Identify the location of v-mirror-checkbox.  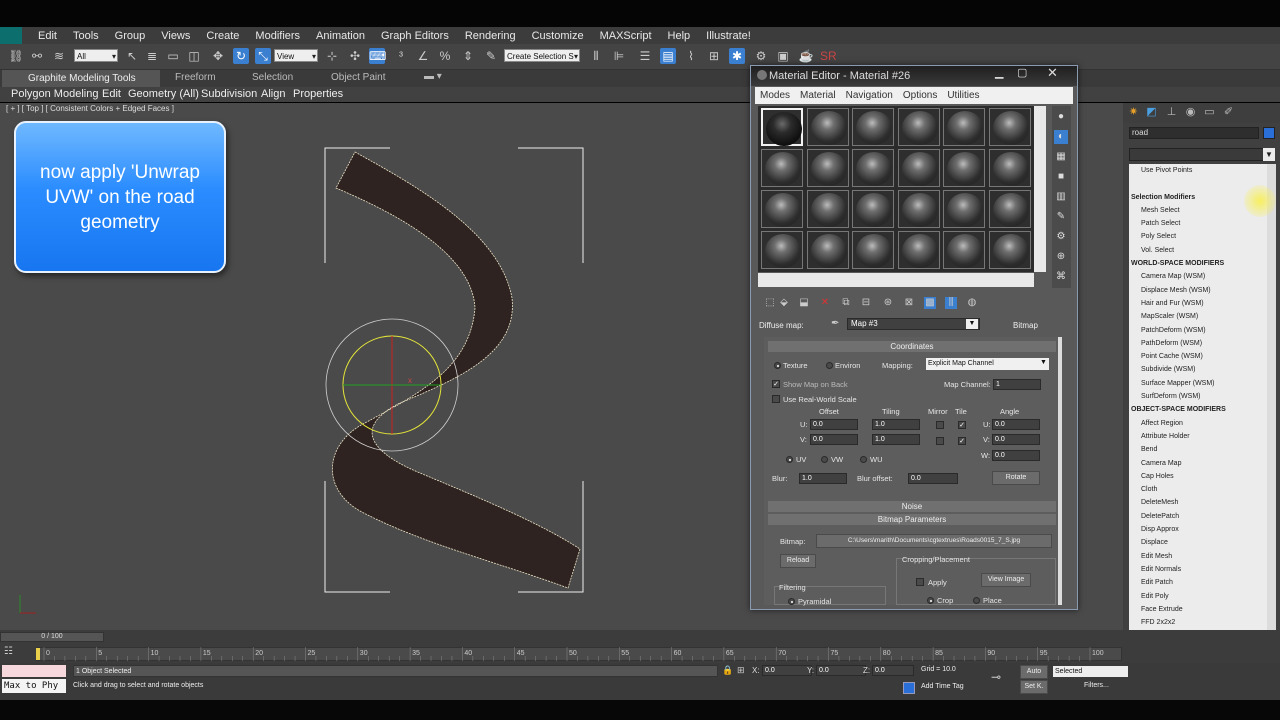
(940, 441).